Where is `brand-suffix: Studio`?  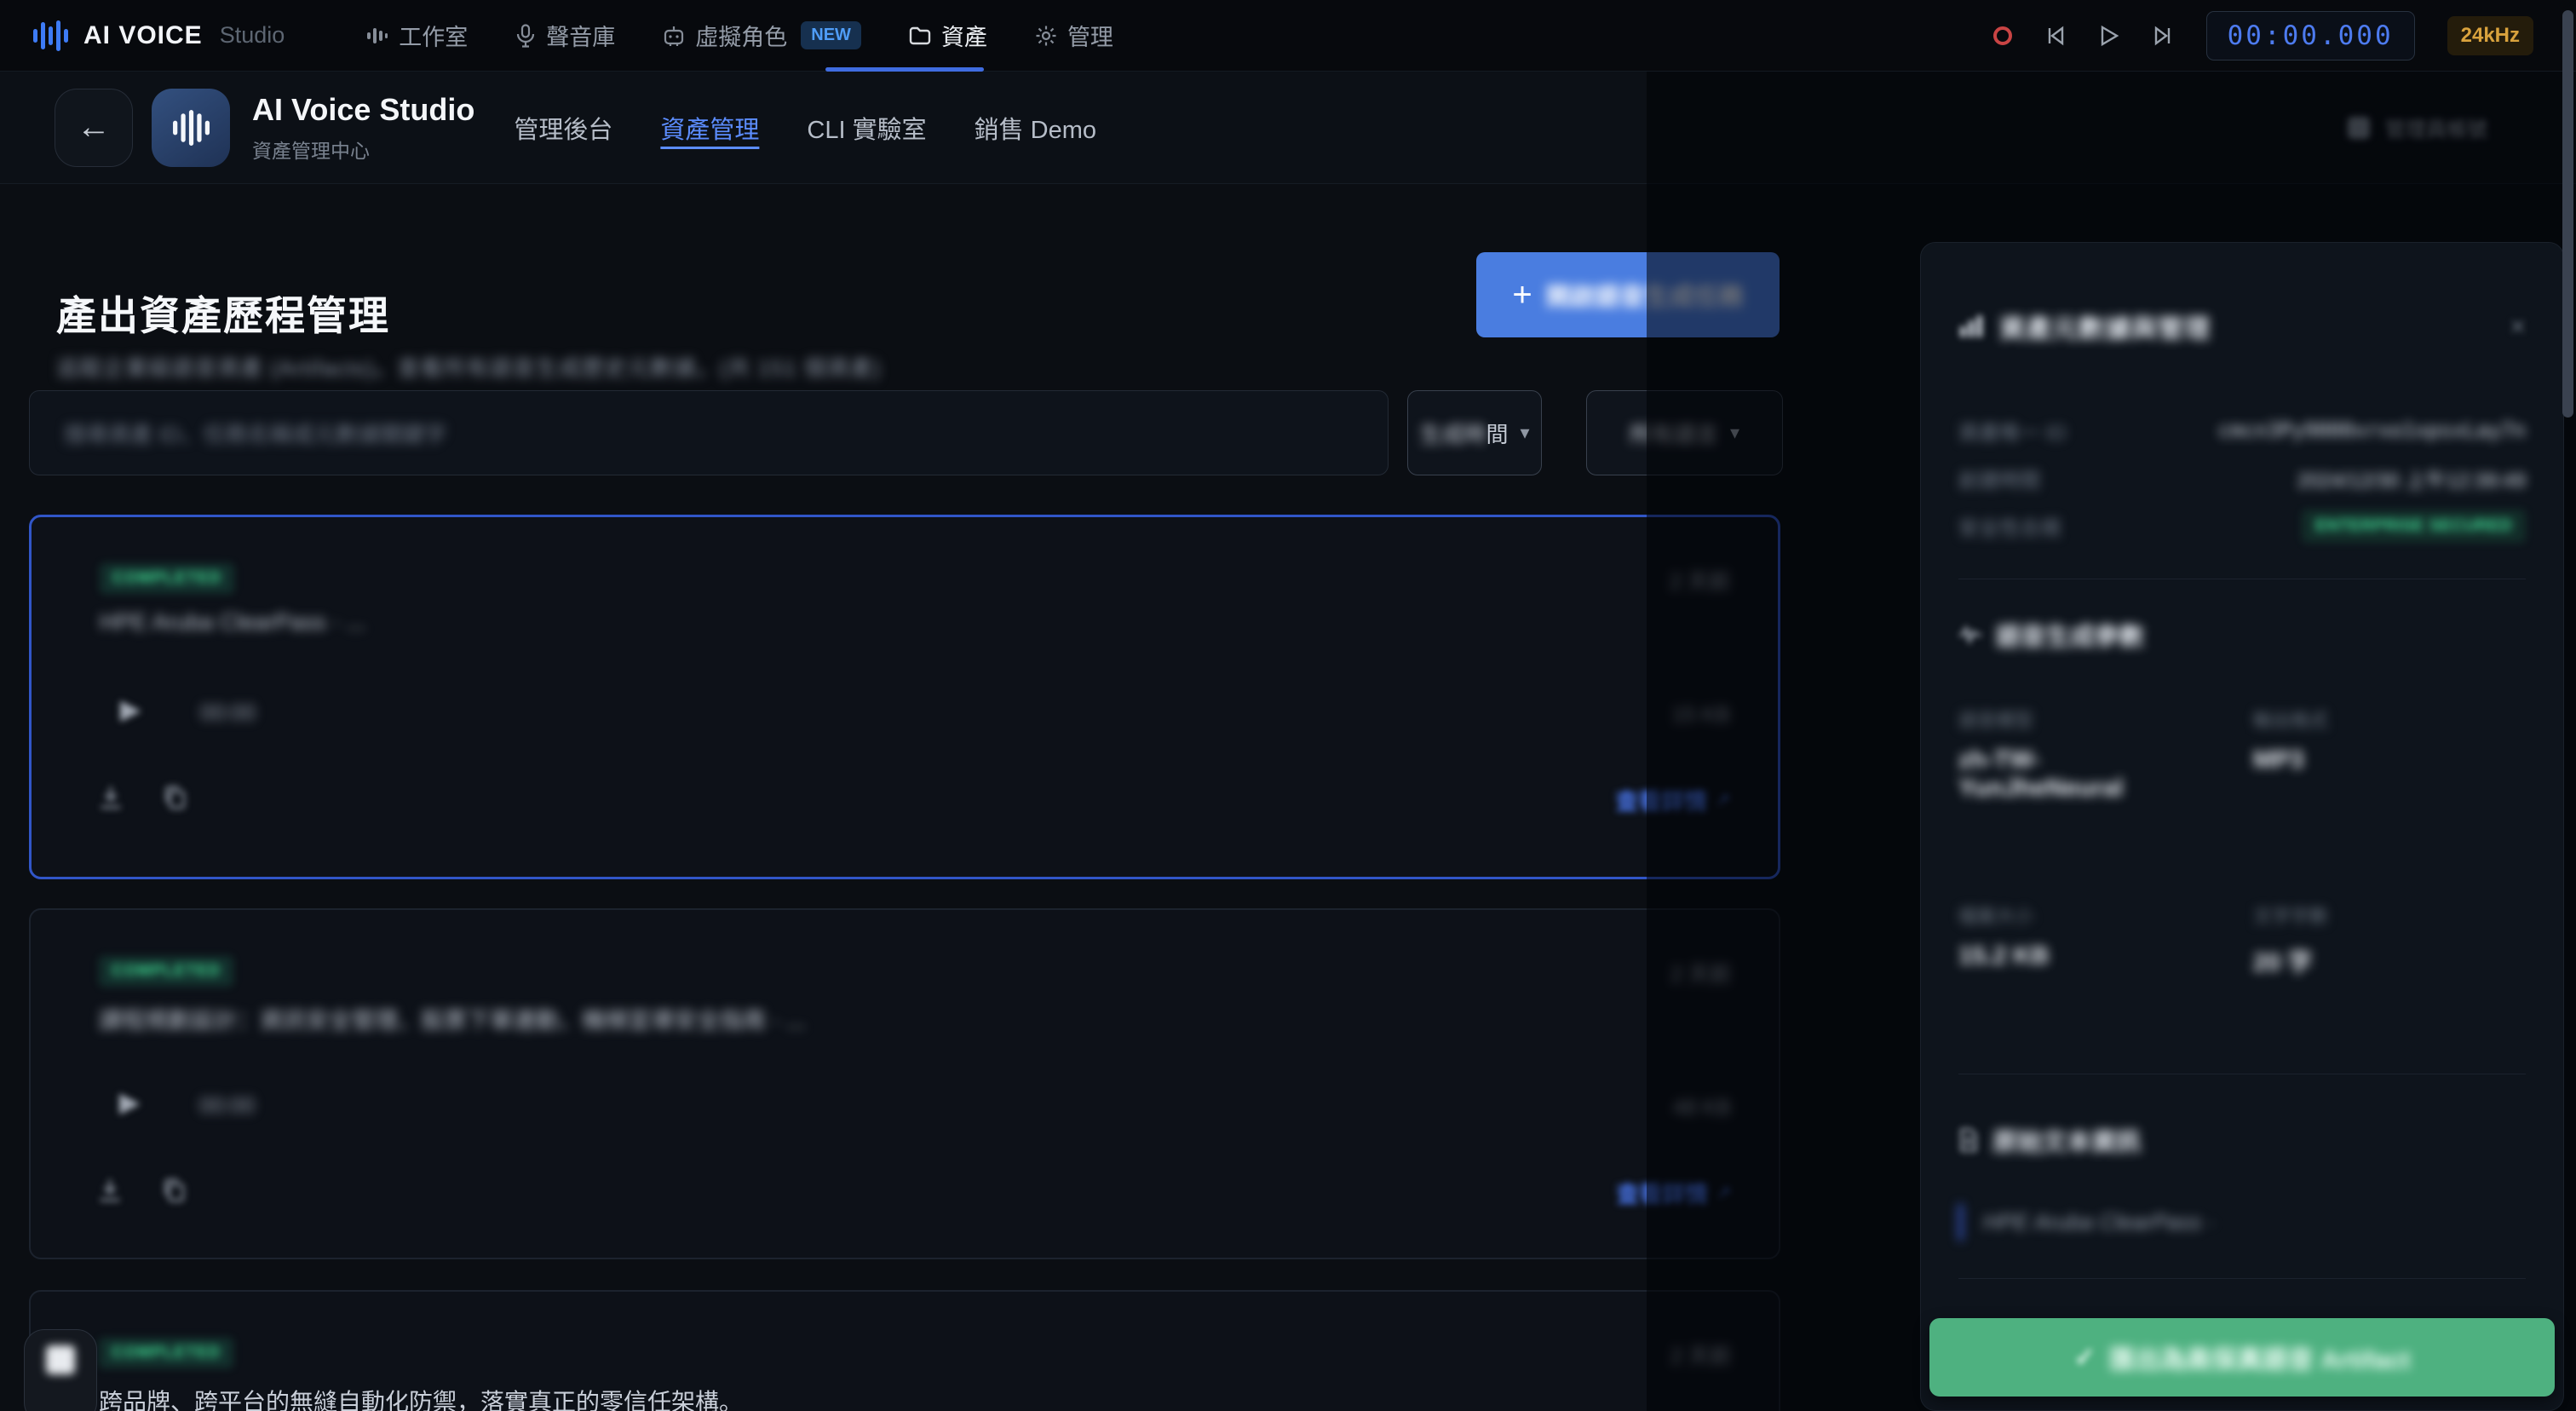 brand-suffix: Studio is located at coordinates (252, 35).